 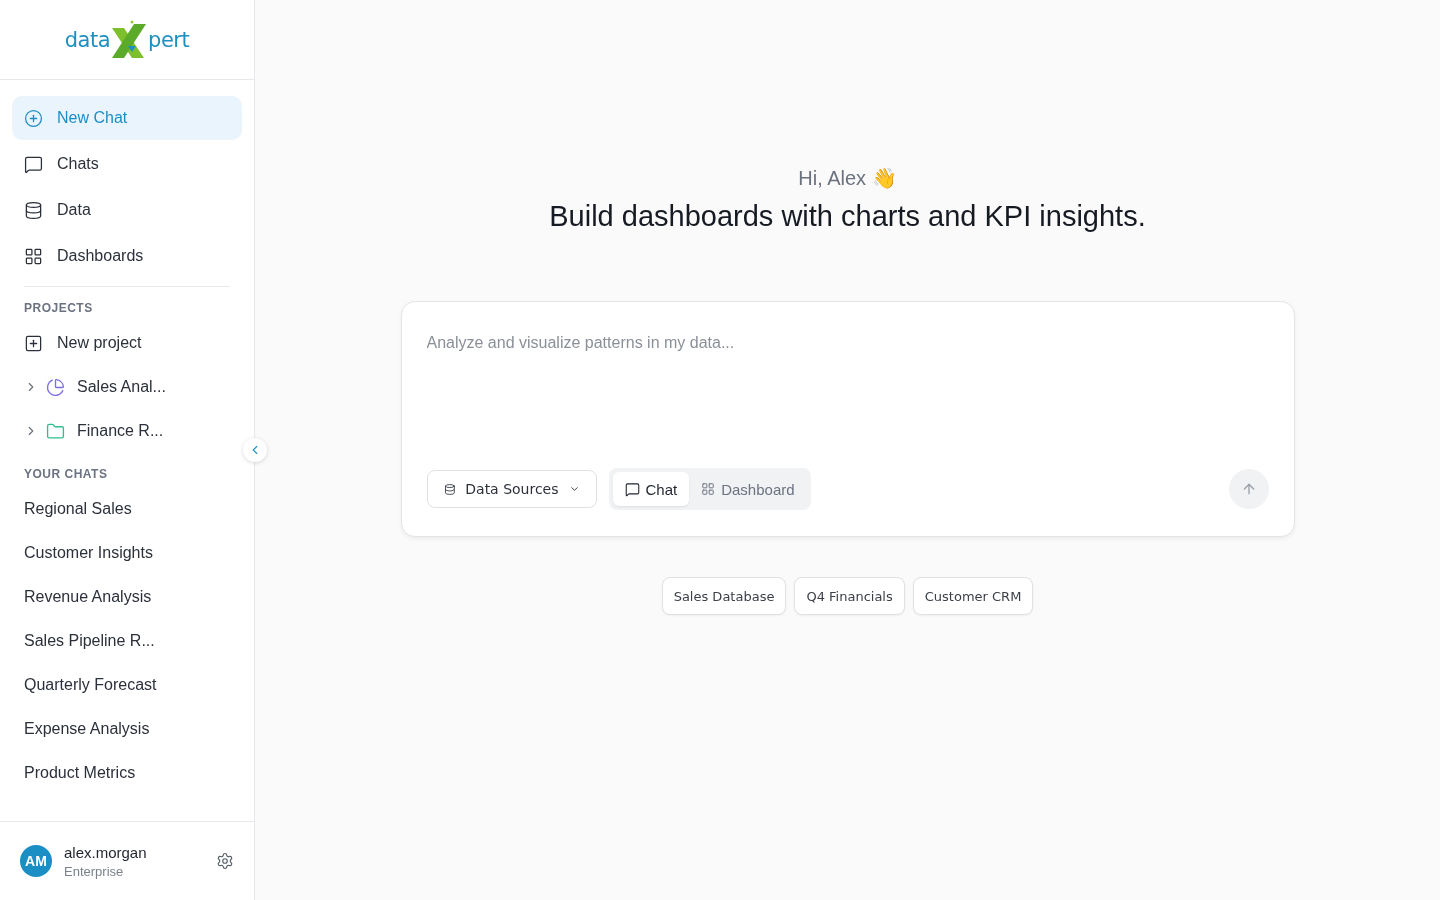 I want to click on logo-text: pert, so click(x=169, y=39).